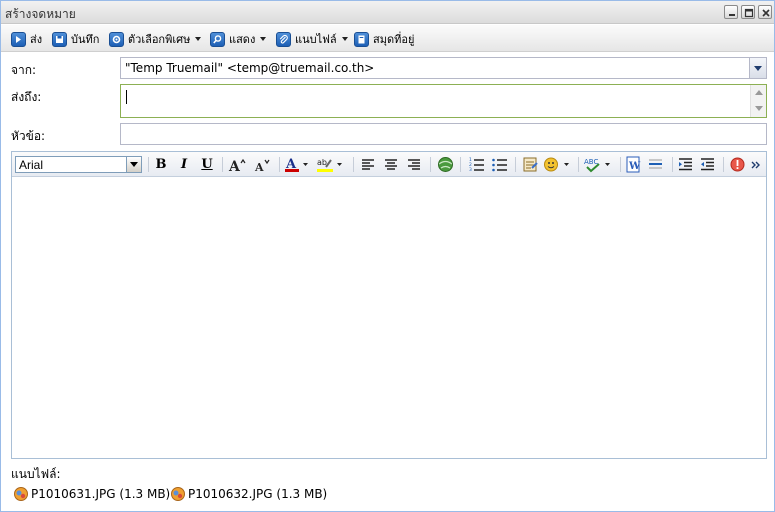 Image resolution: width=775 pixels, height=512 pixels. I want to click on double-chevron-right-icon, so click(755, 164).